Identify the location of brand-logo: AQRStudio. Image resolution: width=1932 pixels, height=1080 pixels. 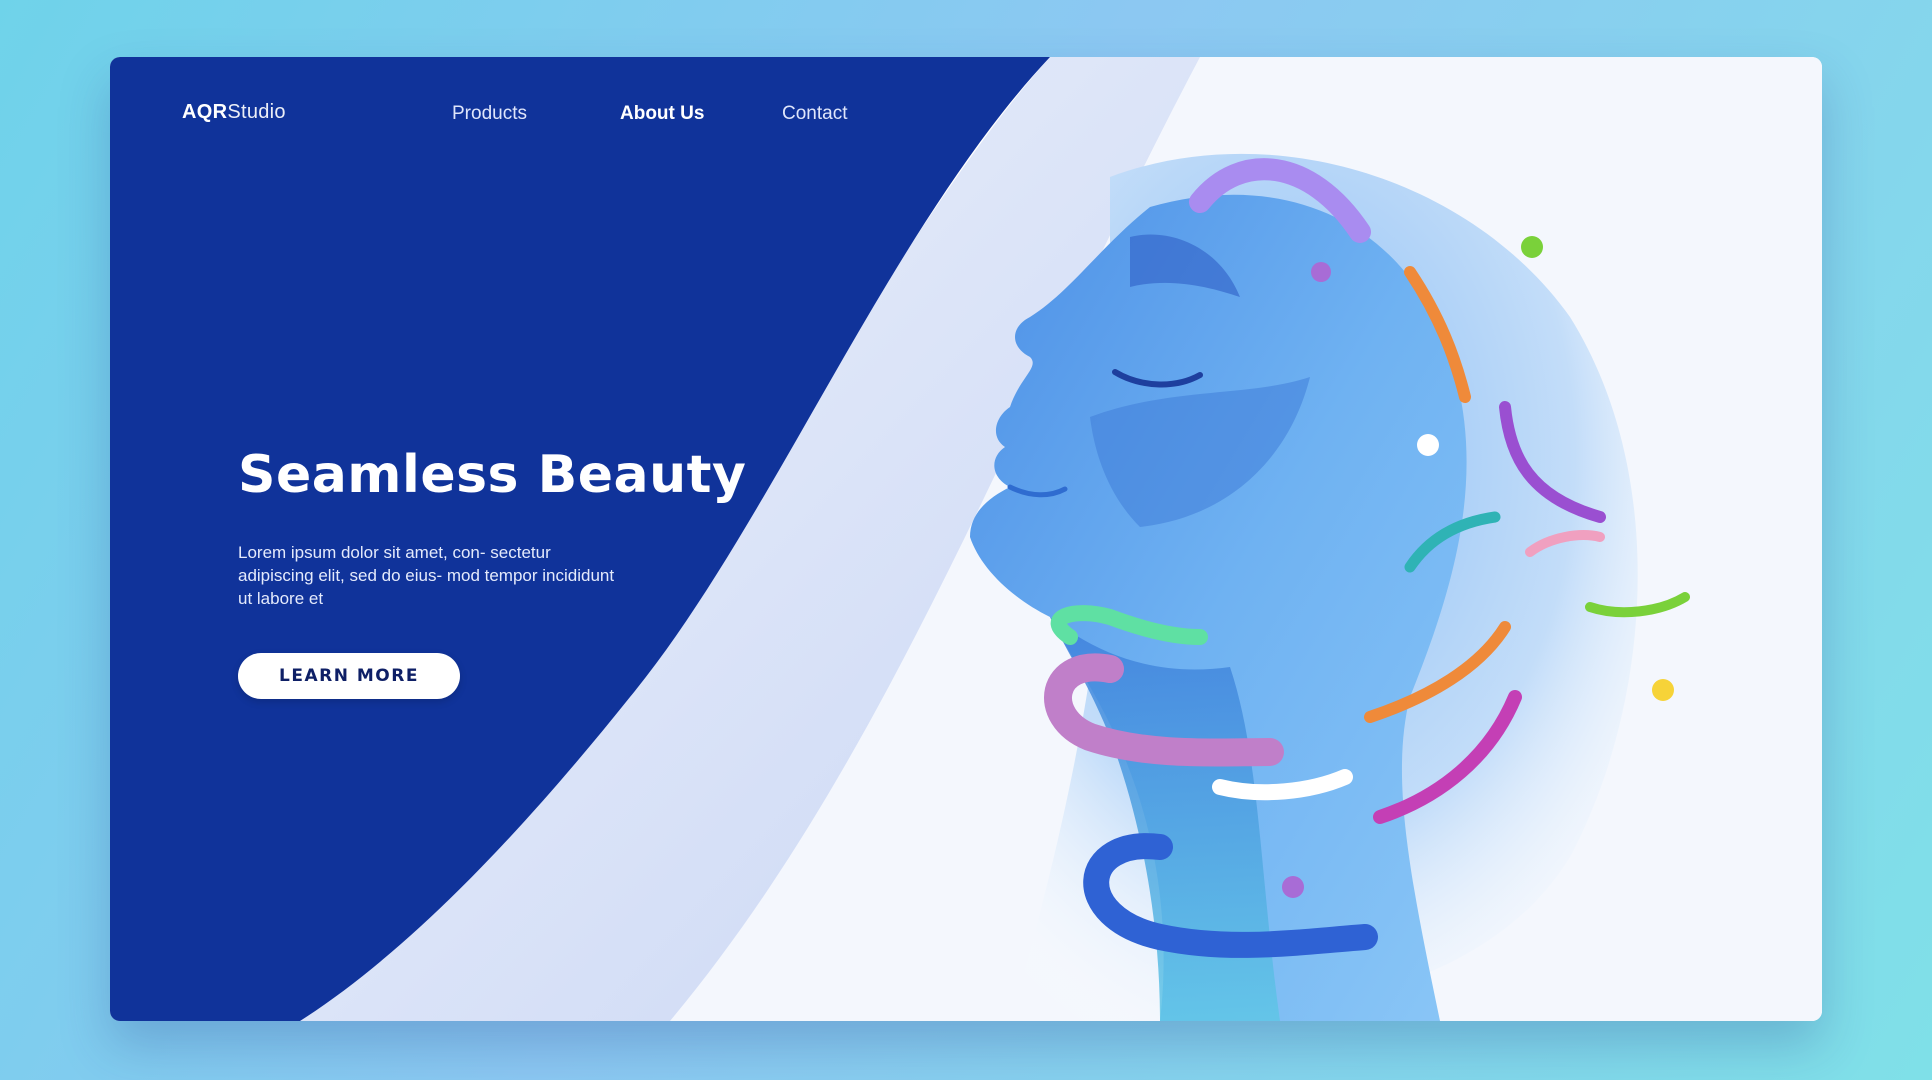
(234, 112).